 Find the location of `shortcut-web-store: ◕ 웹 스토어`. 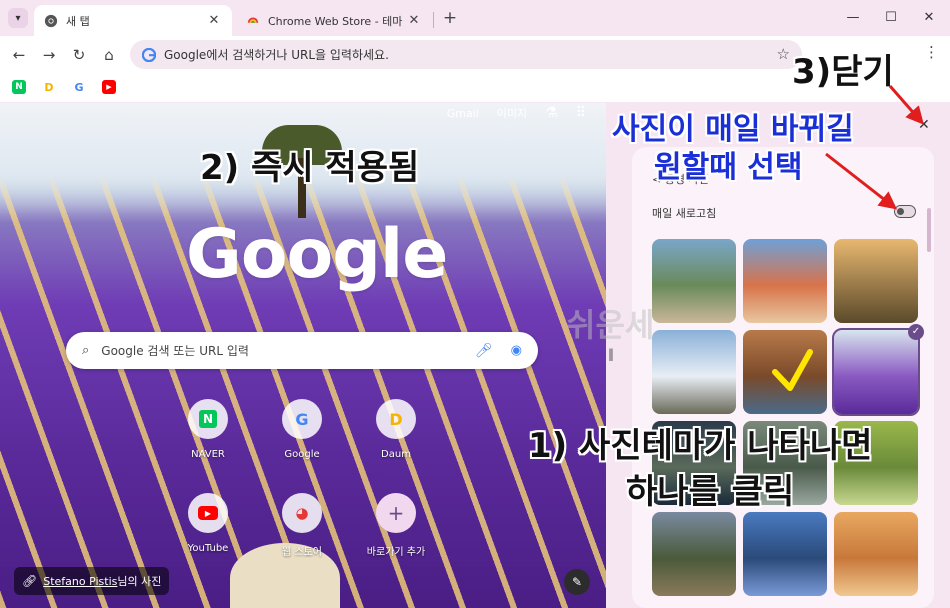

shortcut-web-store: ◕ 웹 스토어 is located at coordinates (302, 525).